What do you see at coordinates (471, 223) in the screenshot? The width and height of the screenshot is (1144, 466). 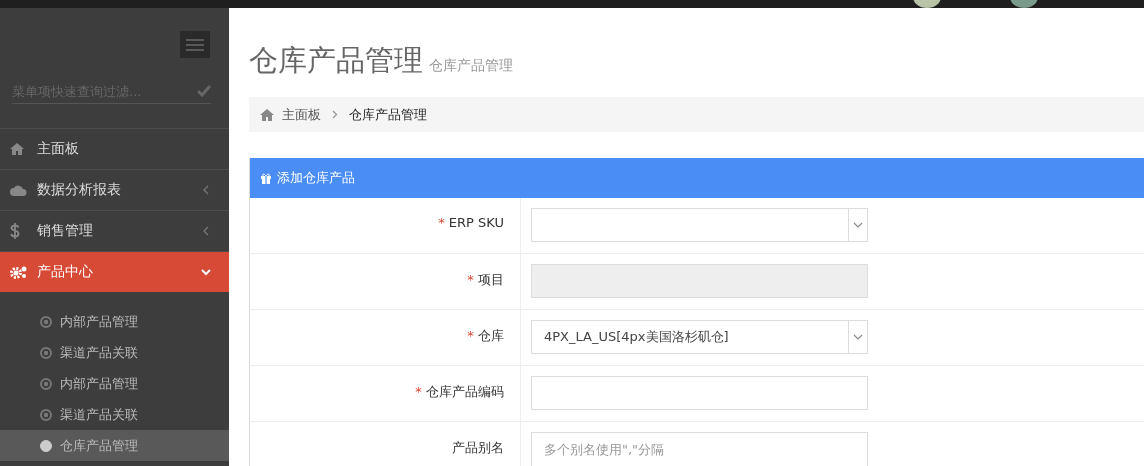 I see `field-label: * ERP SKU` at bounding box center [471, 223].